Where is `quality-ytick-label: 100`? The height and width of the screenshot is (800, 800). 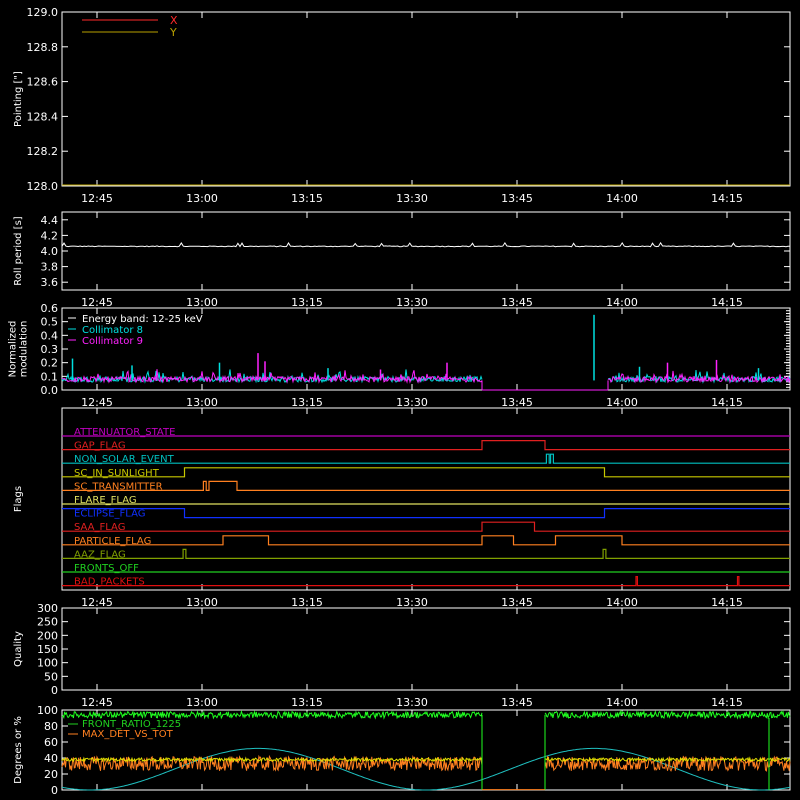
quality-ytick-label: 100 is located at coordinates (47, 663).